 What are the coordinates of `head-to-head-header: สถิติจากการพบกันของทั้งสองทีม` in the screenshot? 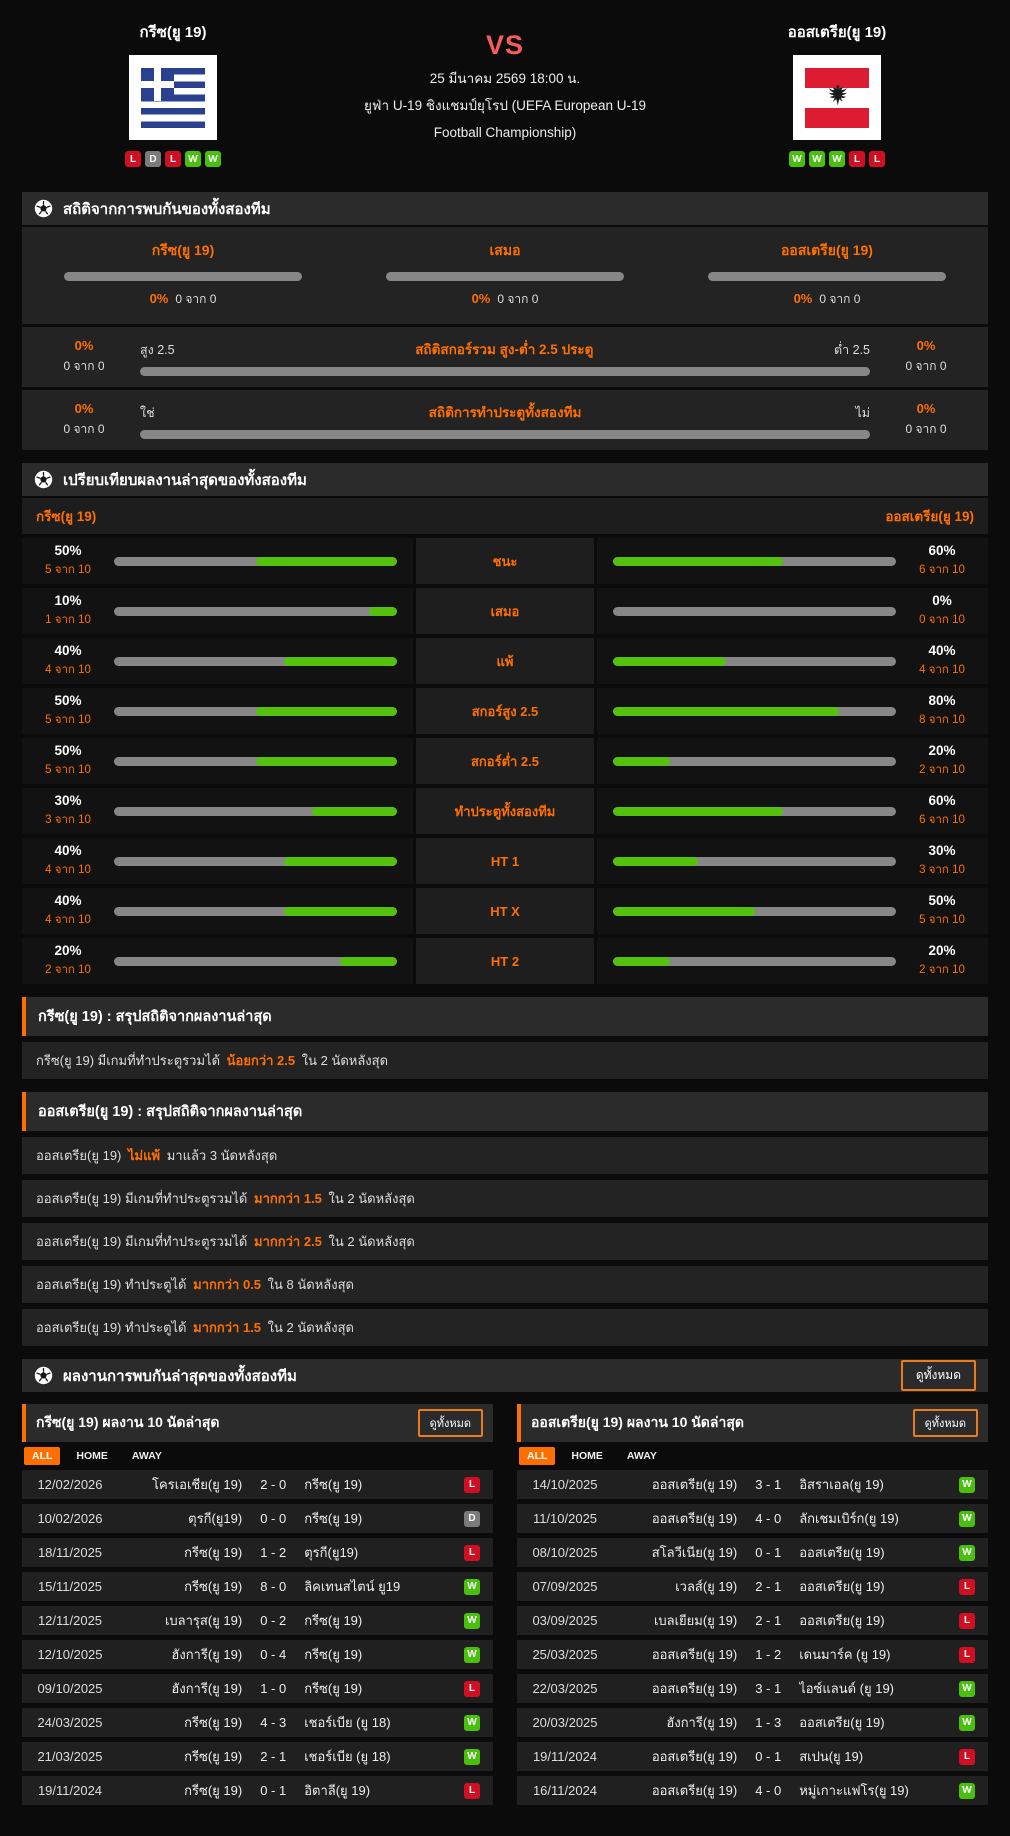 It's located at (505, 208).